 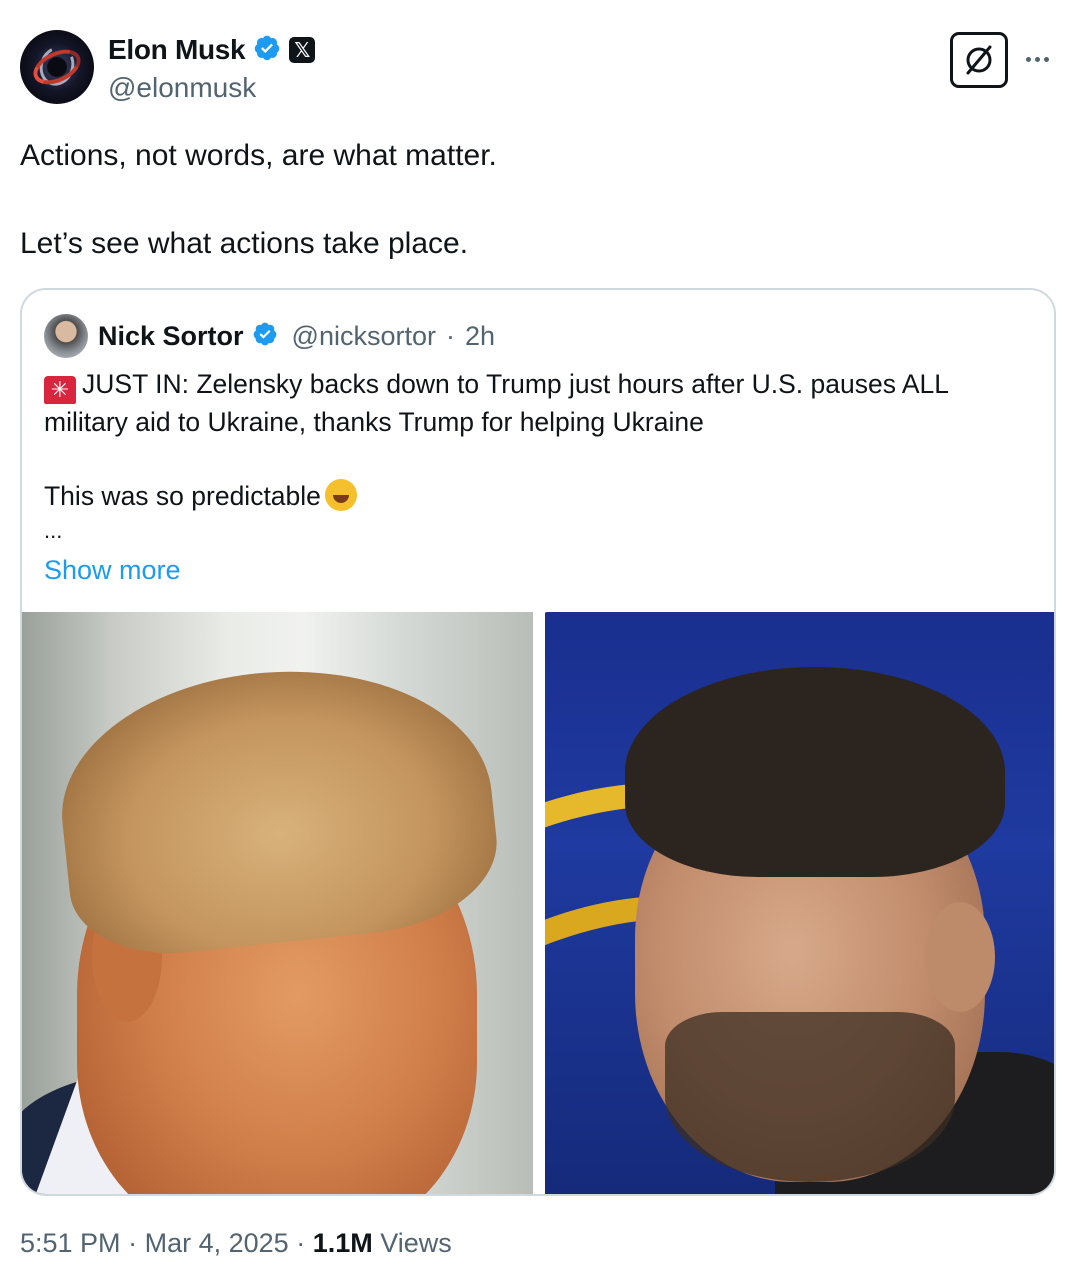 What do you see at coordinates (416, 1243) in the screenshot?
I see `views-label: Views` at bounding box center [416, 1243].